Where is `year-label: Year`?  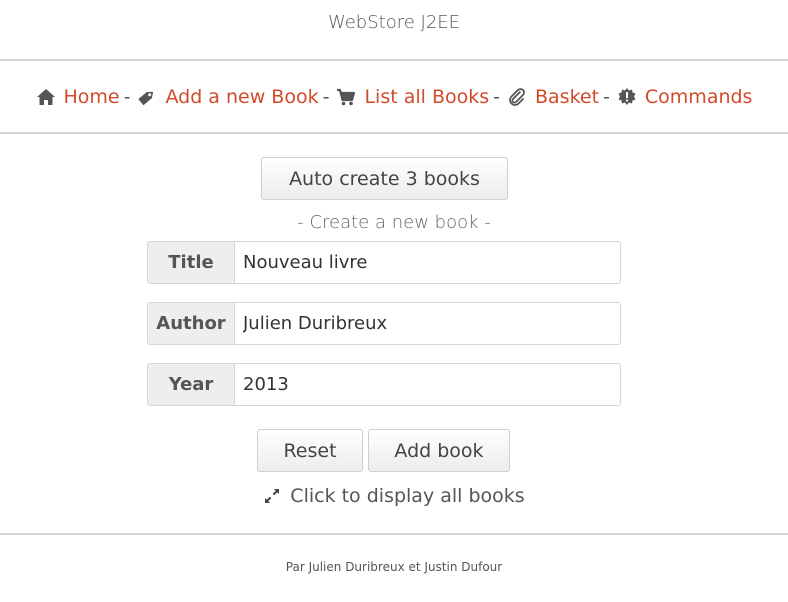
year-label: Year is located at coordinates (191, 384).